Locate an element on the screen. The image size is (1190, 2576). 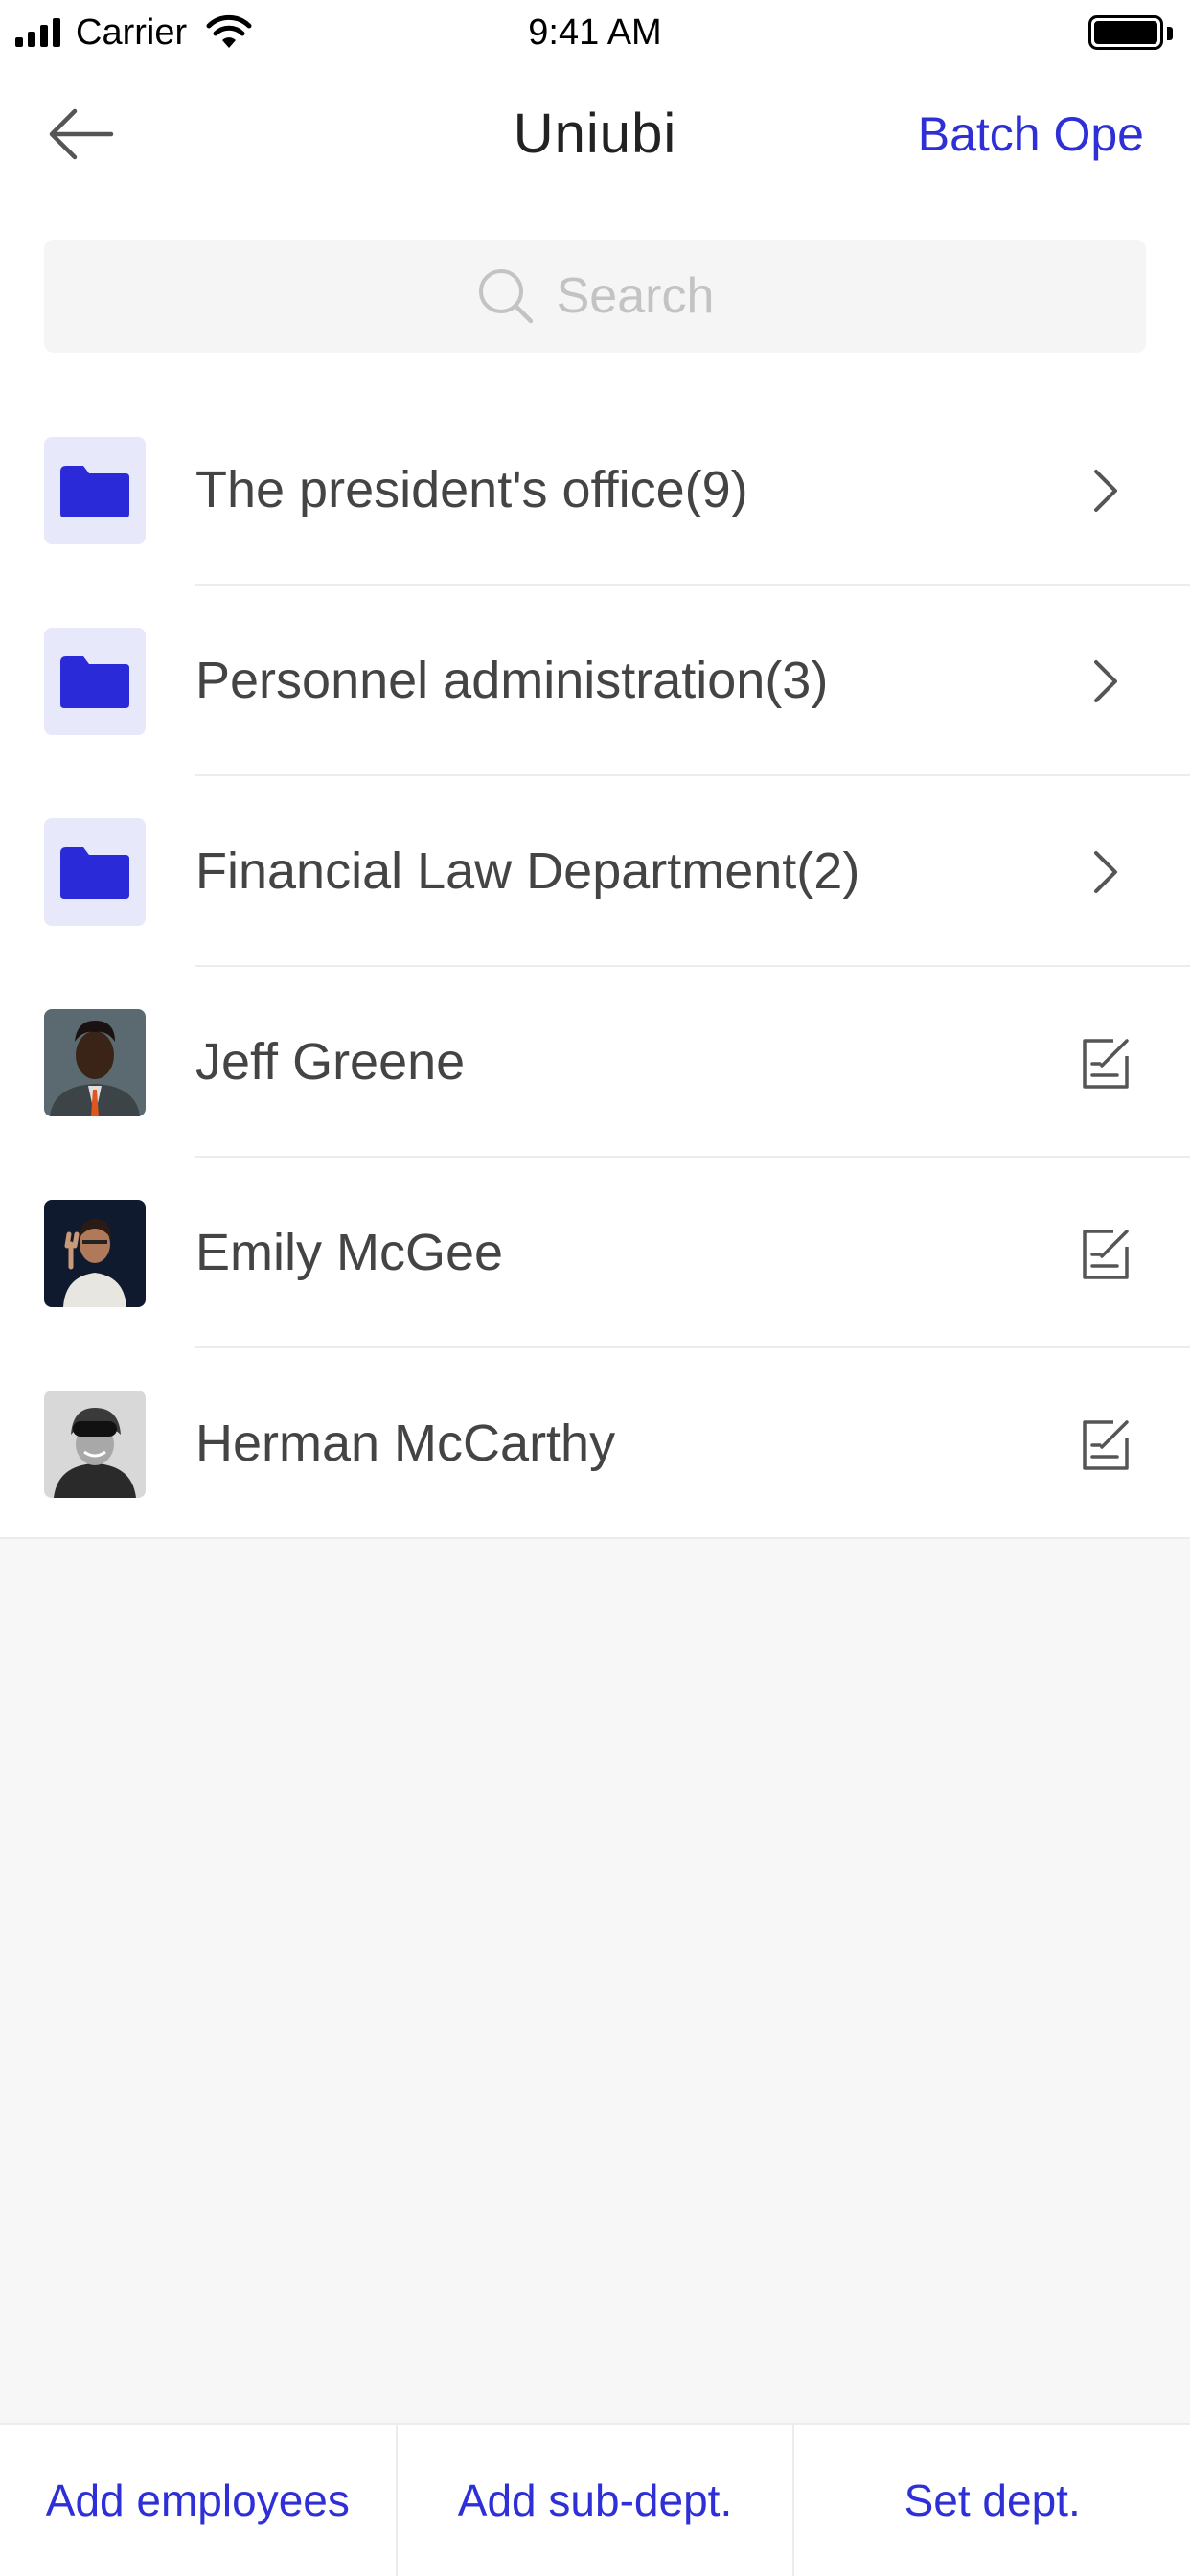
department-row: Personnel administration(3) is located at coordinates (595, 681).